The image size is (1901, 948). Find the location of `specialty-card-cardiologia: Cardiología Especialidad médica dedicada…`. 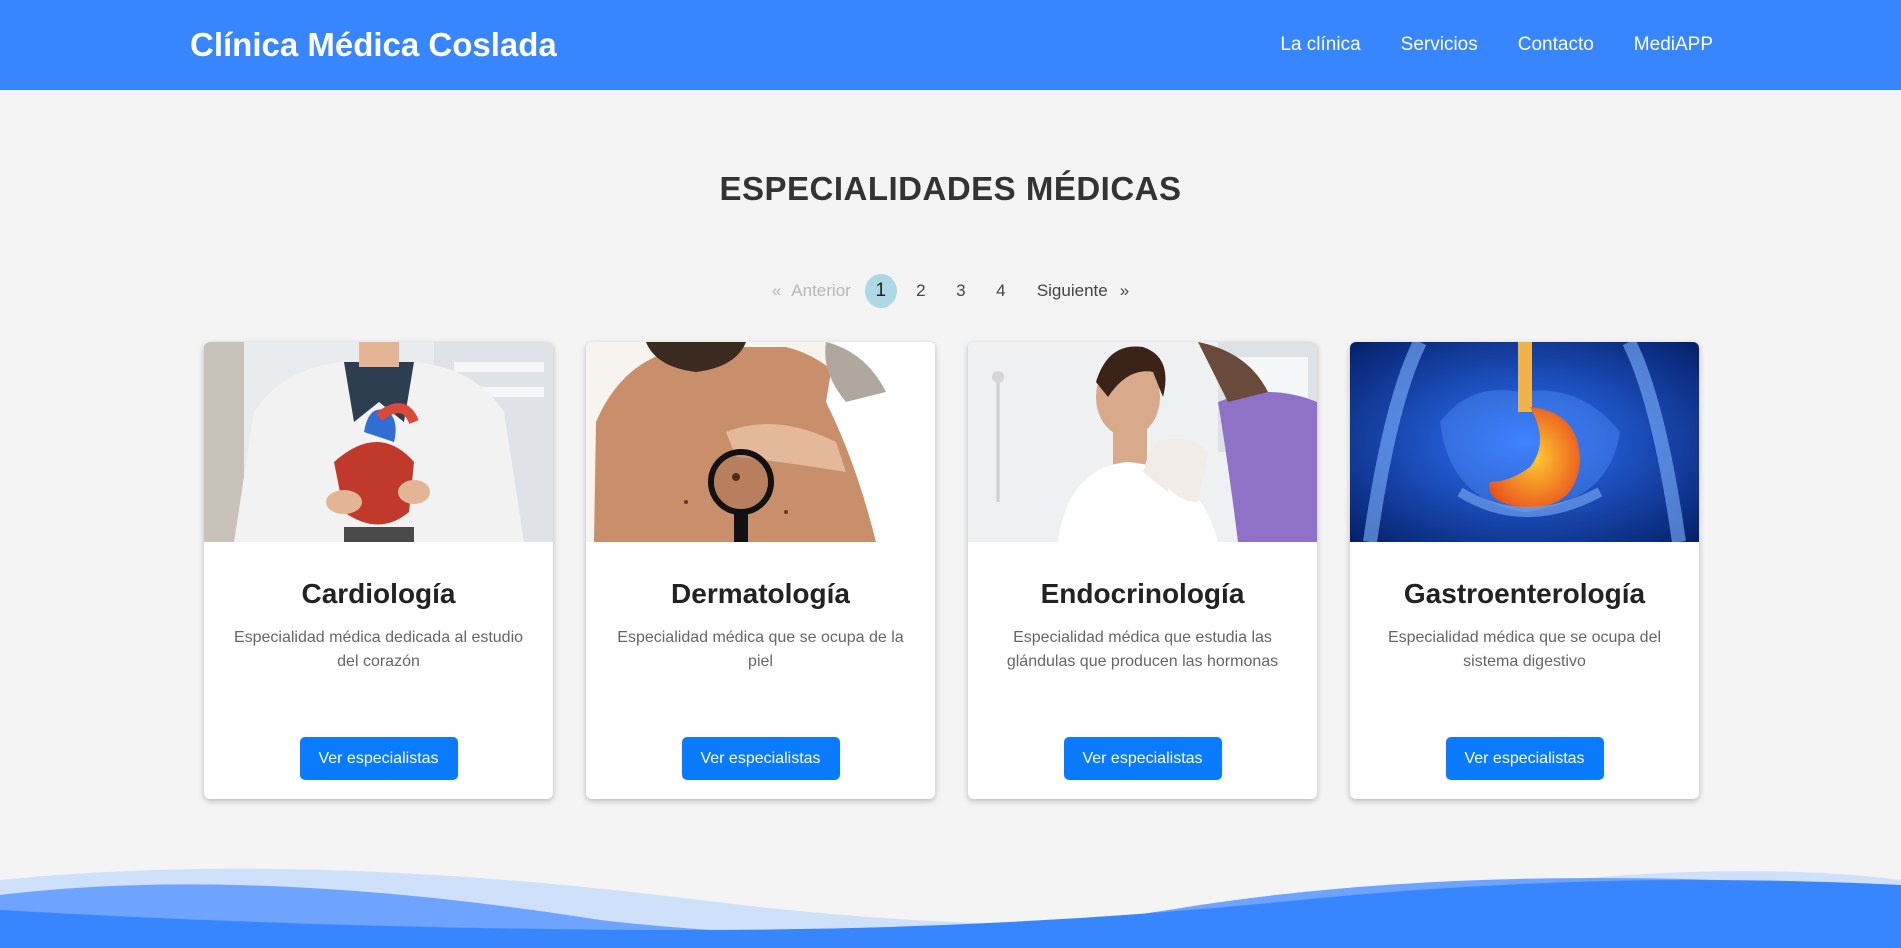

specialty-card-cardiologia: Cardiología Especialidad médica dedicada… is located at coordinates (378, 570).